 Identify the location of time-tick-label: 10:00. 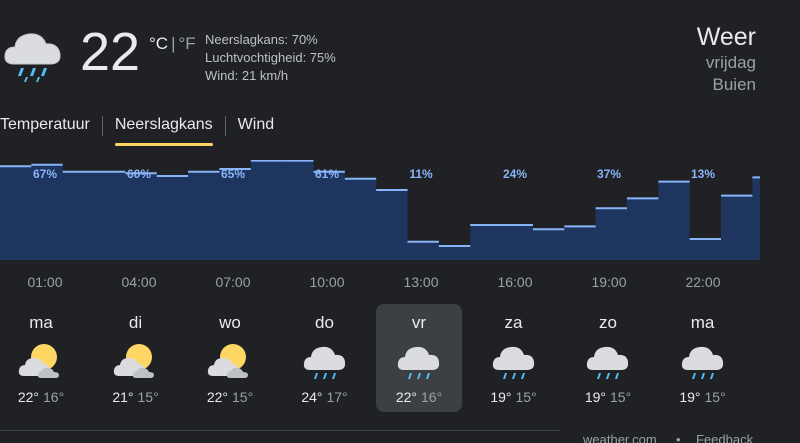
(327, 282).